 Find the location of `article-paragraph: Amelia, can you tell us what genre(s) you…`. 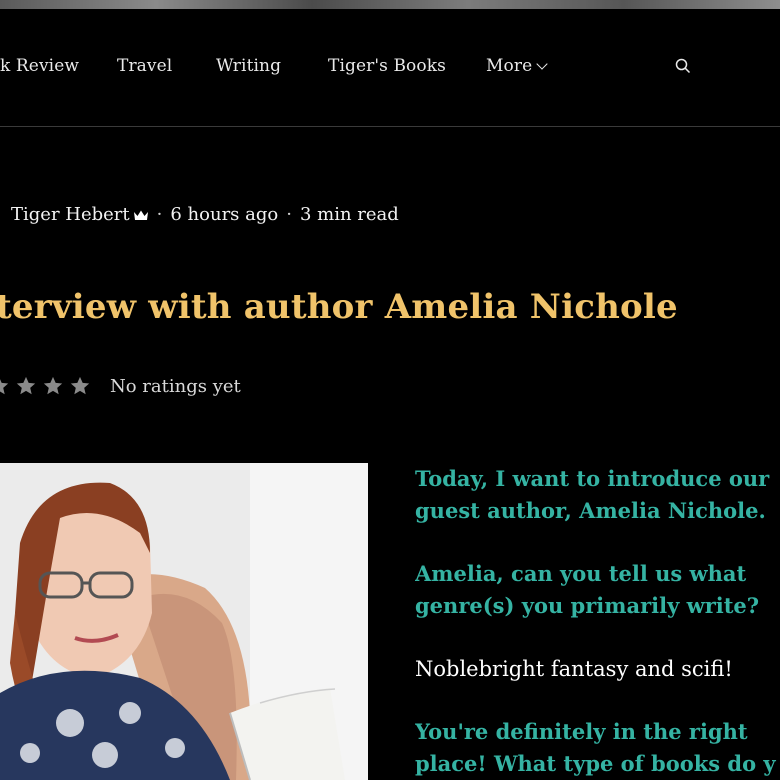

article-paragraph: Amelia, can you tell us what genre(s) you… is located at coordinates (587, 589).